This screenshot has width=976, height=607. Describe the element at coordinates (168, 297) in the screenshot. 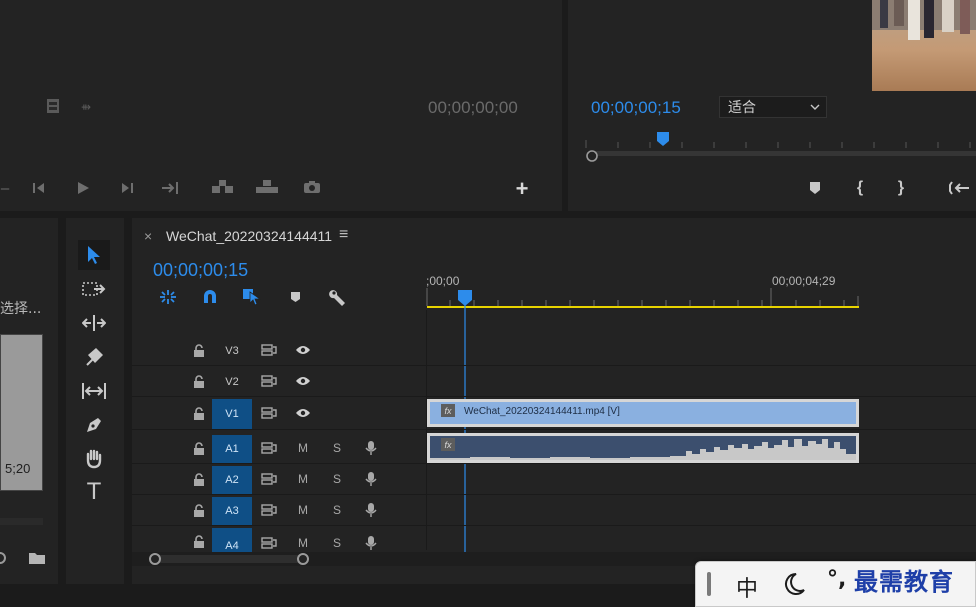

I see `nest-sequence-icon` at that location.